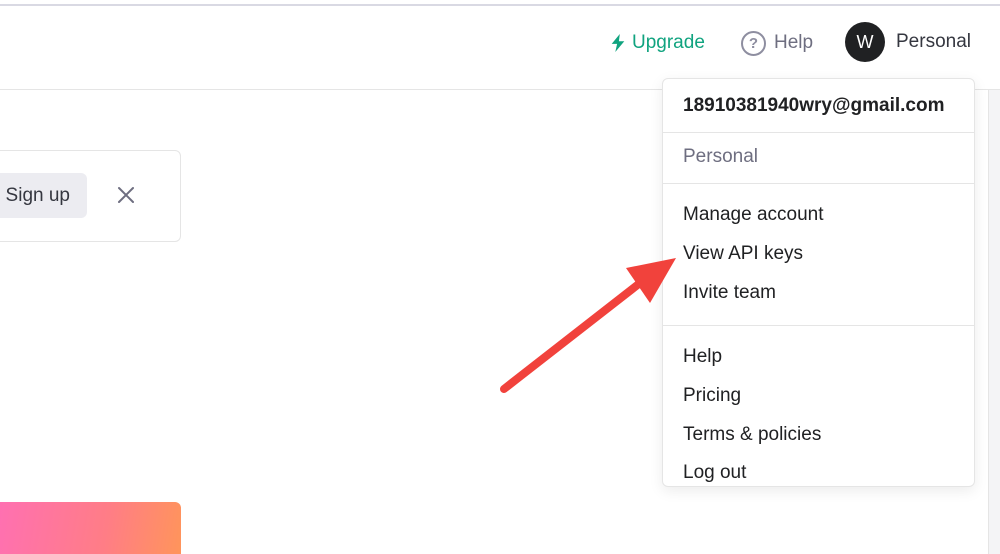  What do you see at coordinates (818, 396) in the screenshot?
I see `menu-item-pricing: Pricing` at bounding box center [818, 396].